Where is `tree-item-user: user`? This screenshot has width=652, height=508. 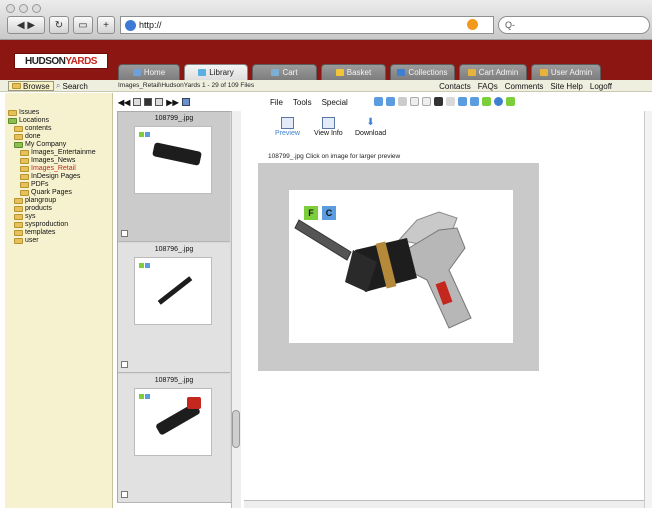
tree-item-user: user is located at coordinates (26, 240).